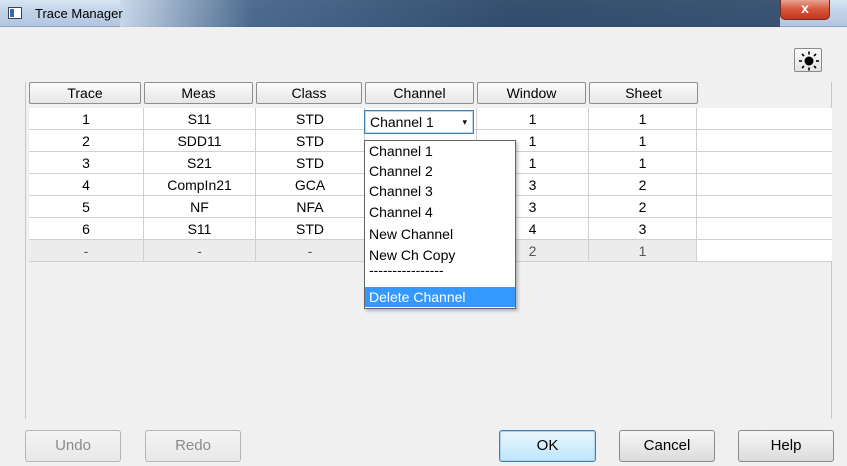 The width and height of the screenshot is (847, 466). I want to click on cell-class: -, so click(310, 251).